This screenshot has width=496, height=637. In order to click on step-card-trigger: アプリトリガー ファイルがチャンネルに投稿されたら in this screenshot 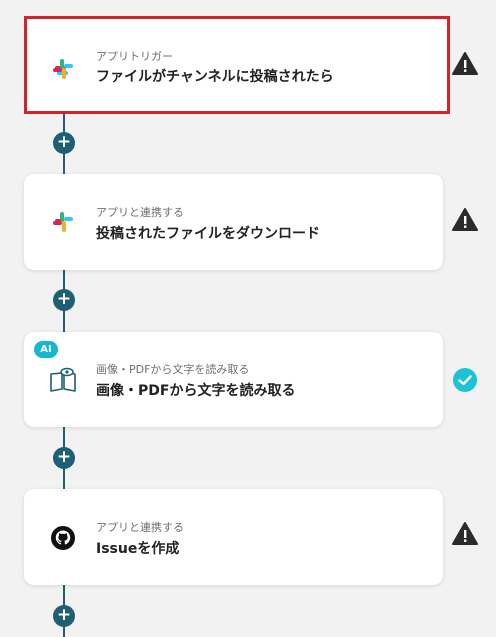, I will do `click(237, 65)`.